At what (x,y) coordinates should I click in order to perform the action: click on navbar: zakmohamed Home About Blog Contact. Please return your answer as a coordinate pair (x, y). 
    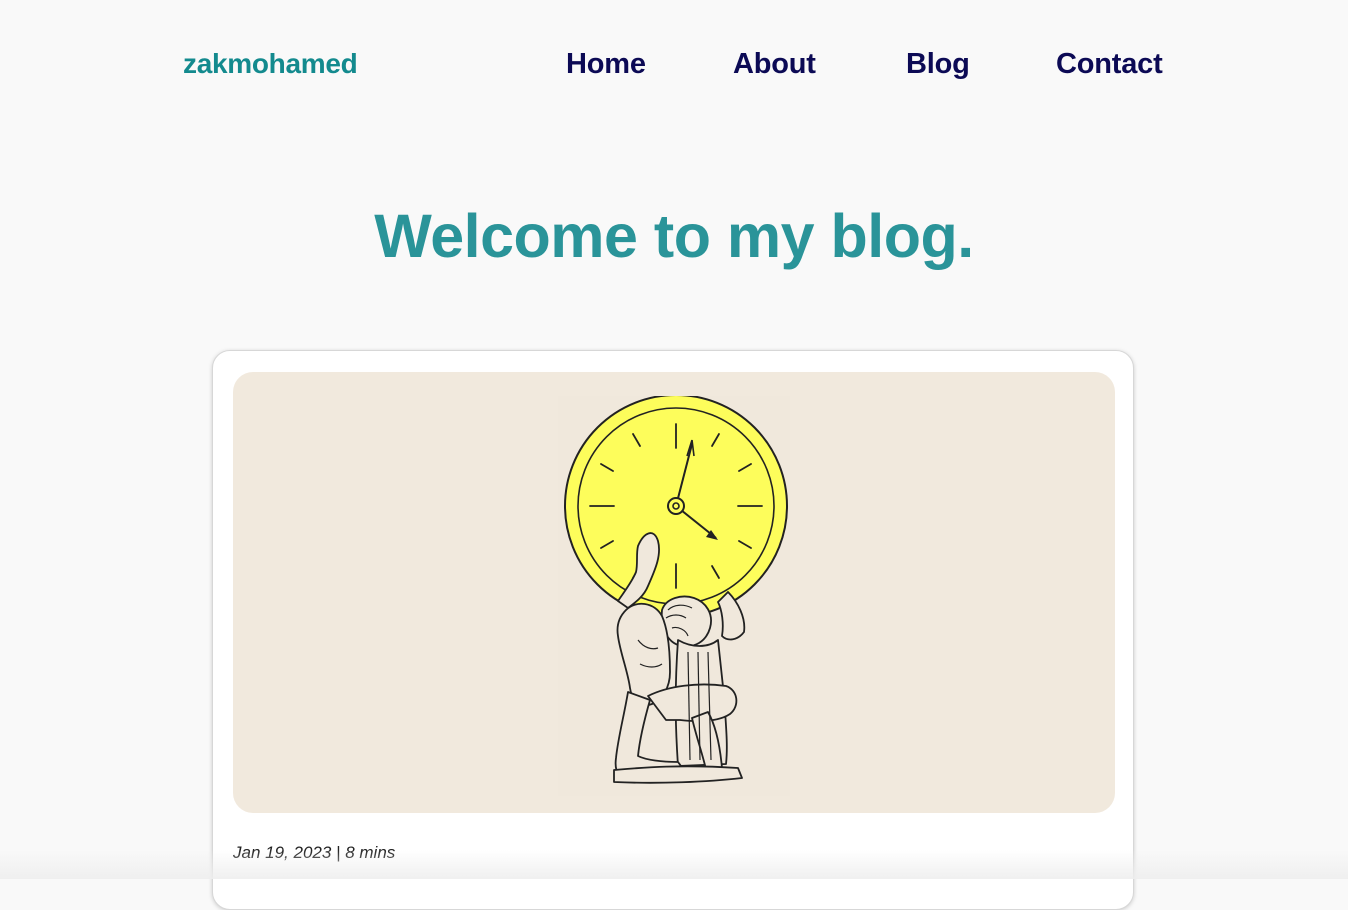
    Looking at the image, I should click on (674, 65).